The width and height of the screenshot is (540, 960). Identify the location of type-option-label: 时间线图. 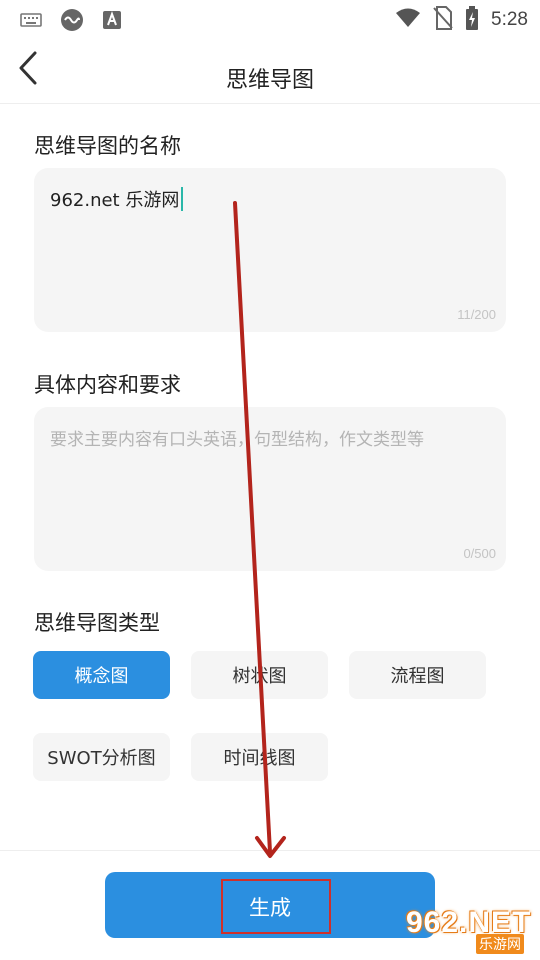
(259, 758).